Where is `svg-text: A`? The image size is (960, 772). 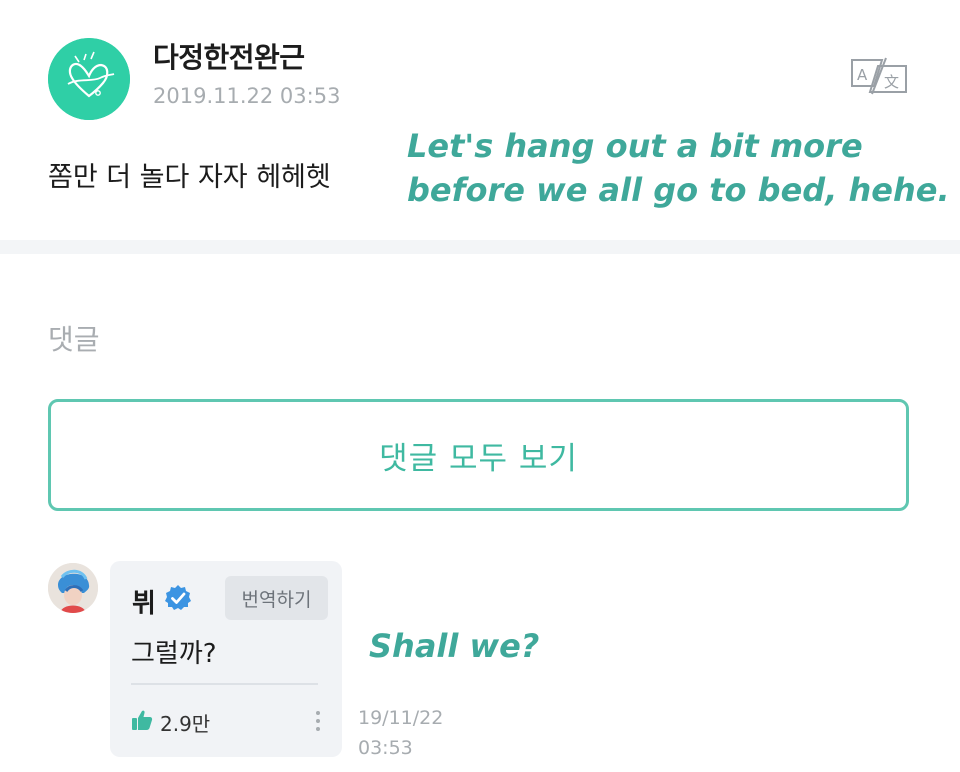 svg-text: A is located at coordinates (862, 75).